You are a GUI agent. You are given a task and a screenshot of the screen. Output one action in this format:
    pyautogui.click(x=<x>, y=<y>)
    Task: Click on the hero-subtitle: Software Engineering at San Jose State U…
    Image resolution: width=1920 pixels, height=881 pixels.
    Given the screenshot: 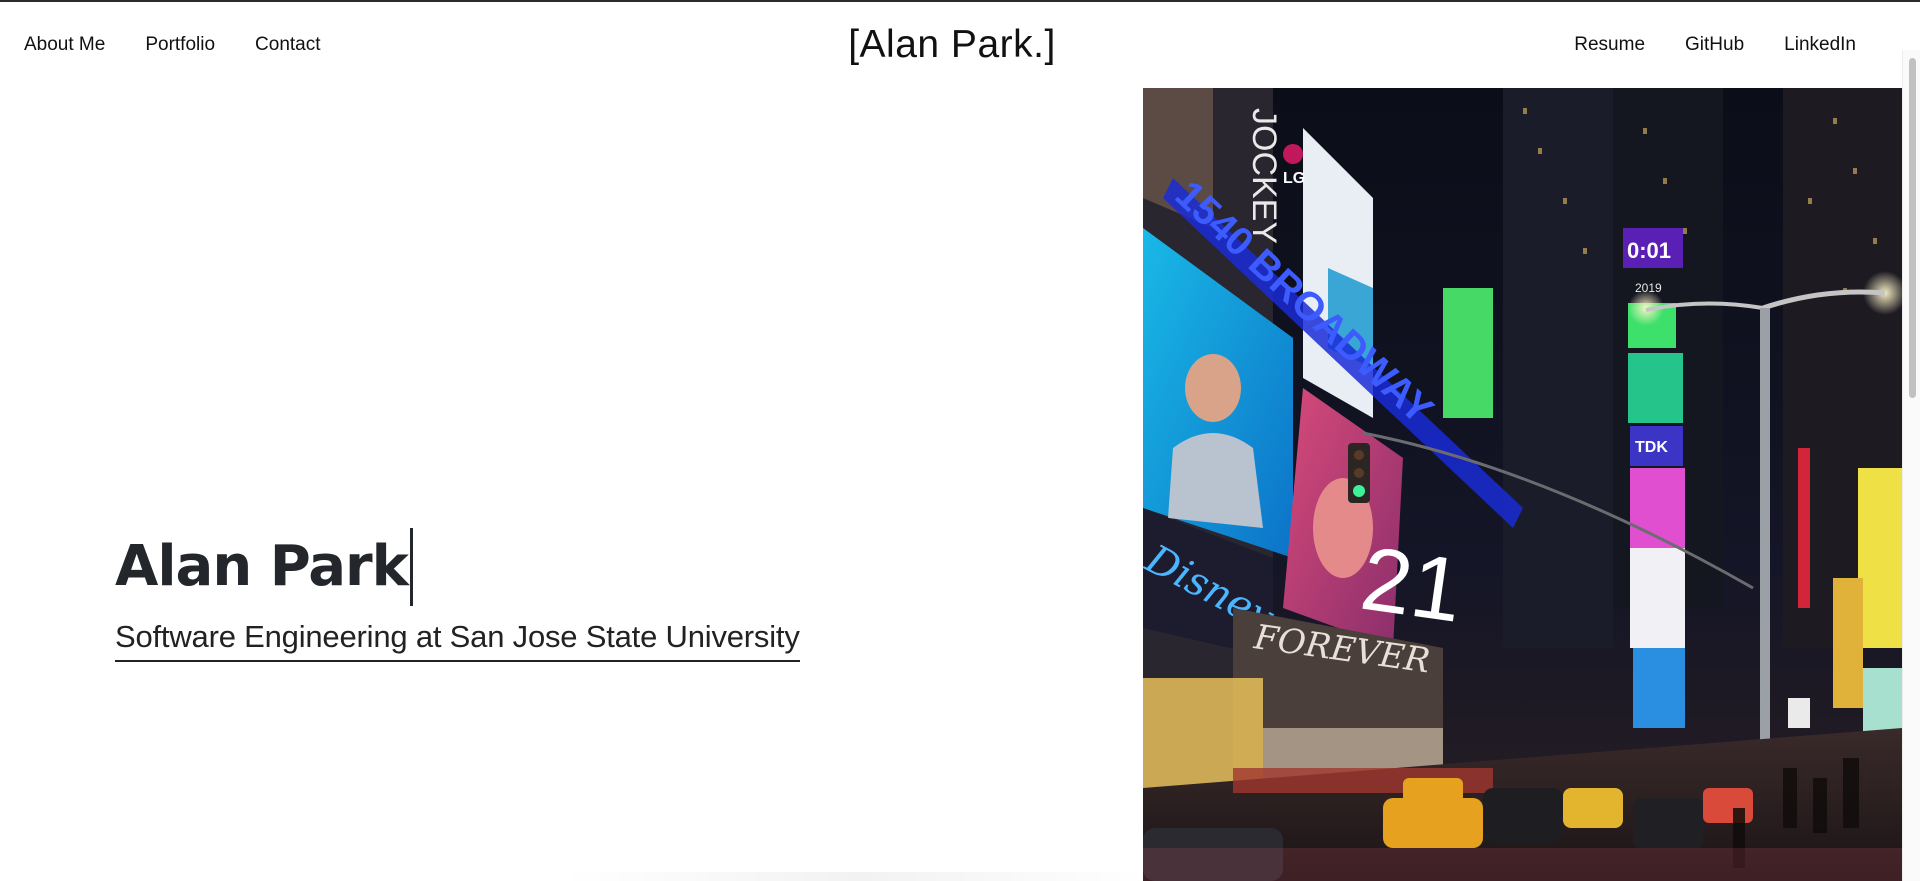 What is the action you would take?
    pyautogui.click(x=457, y=640)
    